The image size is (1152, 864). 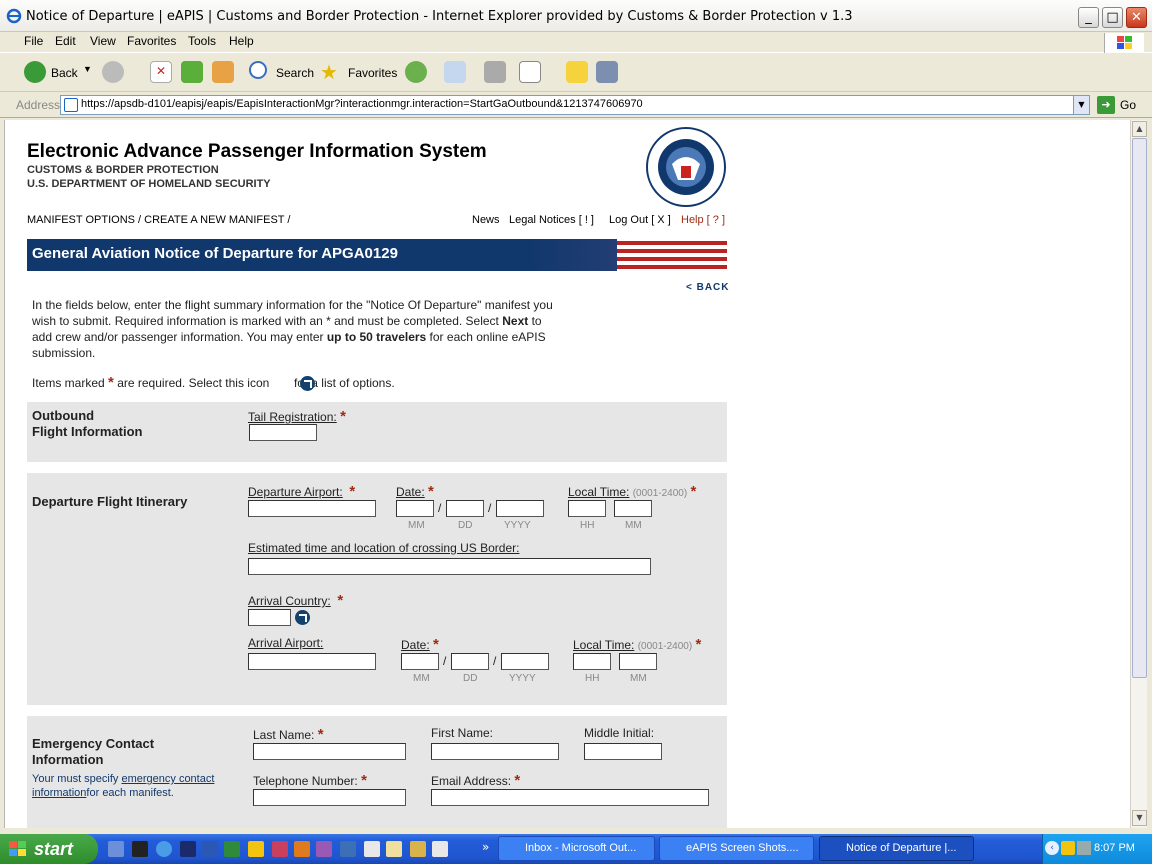 I want to click on mail-icon, so click(x=455, y=72).